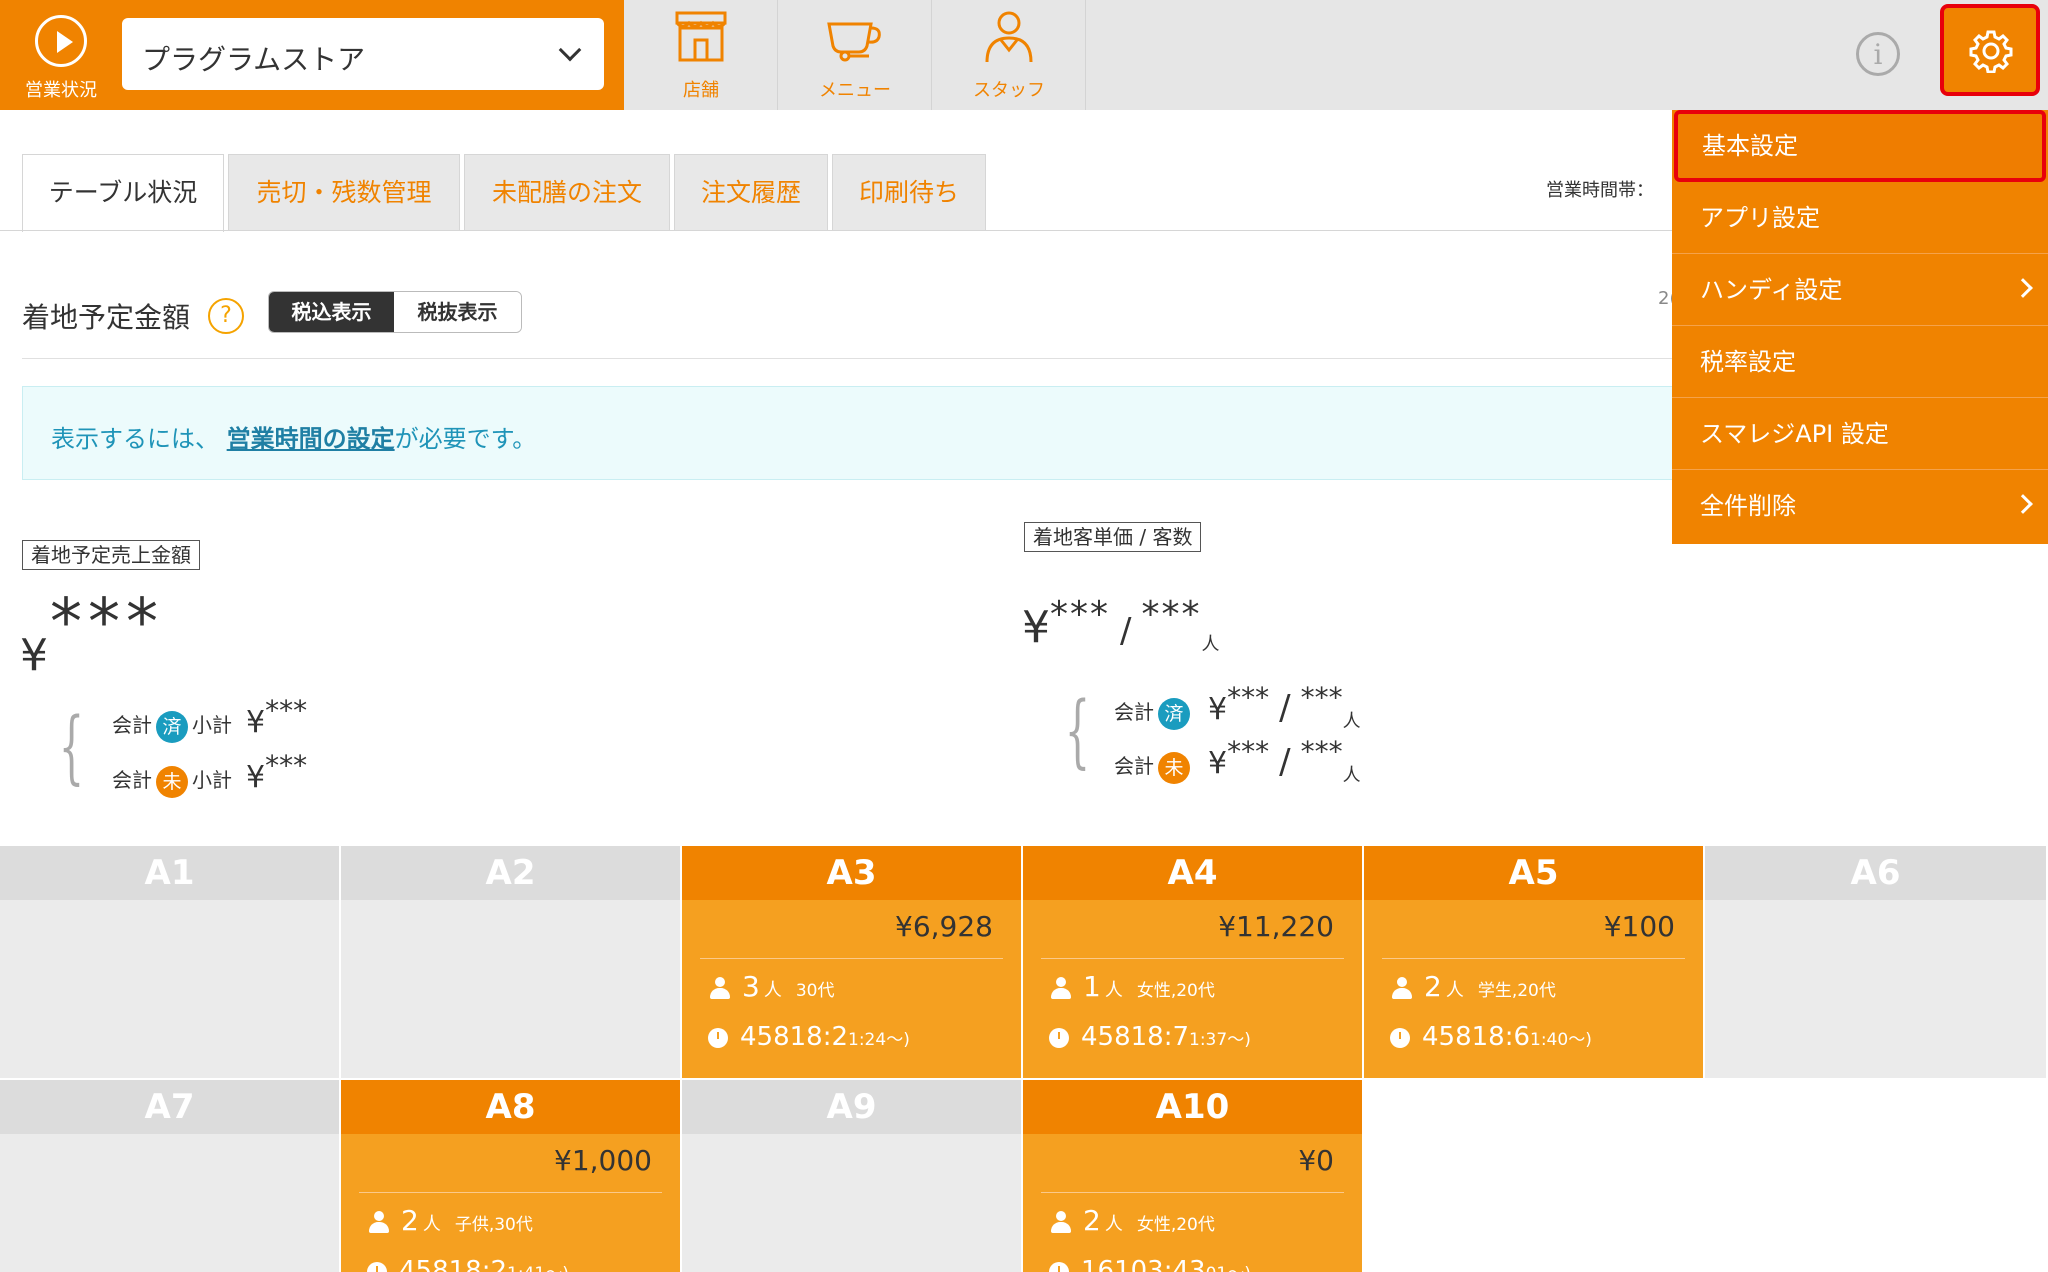 The height and width of the screenshot is (1272, 2048). I want to click on guest-count: 2, so click(1092, 1220).